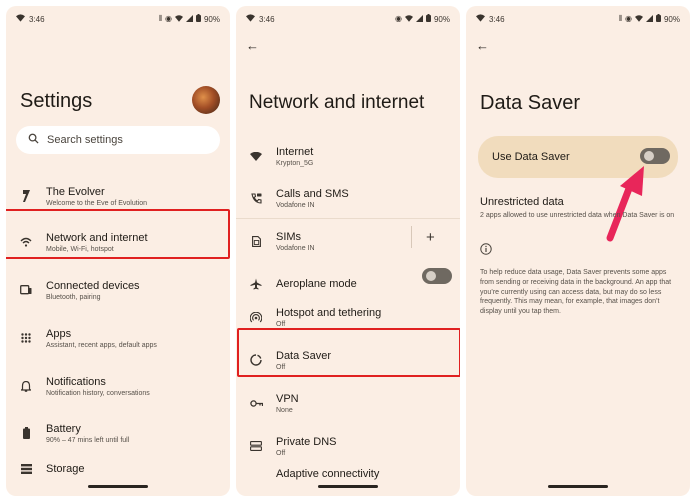 The height and width of the screenshot is (498, 696). Describe the element at coordinates (522, 202) in the screenshot. I see `unrestricted-data-title: Unrestricted data` at that location.